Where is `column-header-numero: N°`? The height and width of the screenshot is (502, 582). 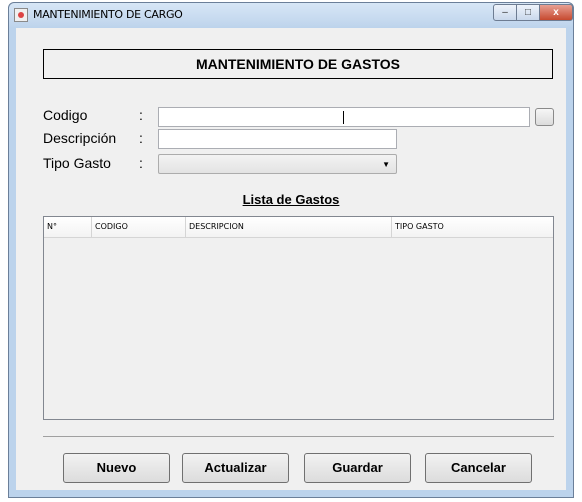 column-header-numero: N° is located at coordinates (68, 227).